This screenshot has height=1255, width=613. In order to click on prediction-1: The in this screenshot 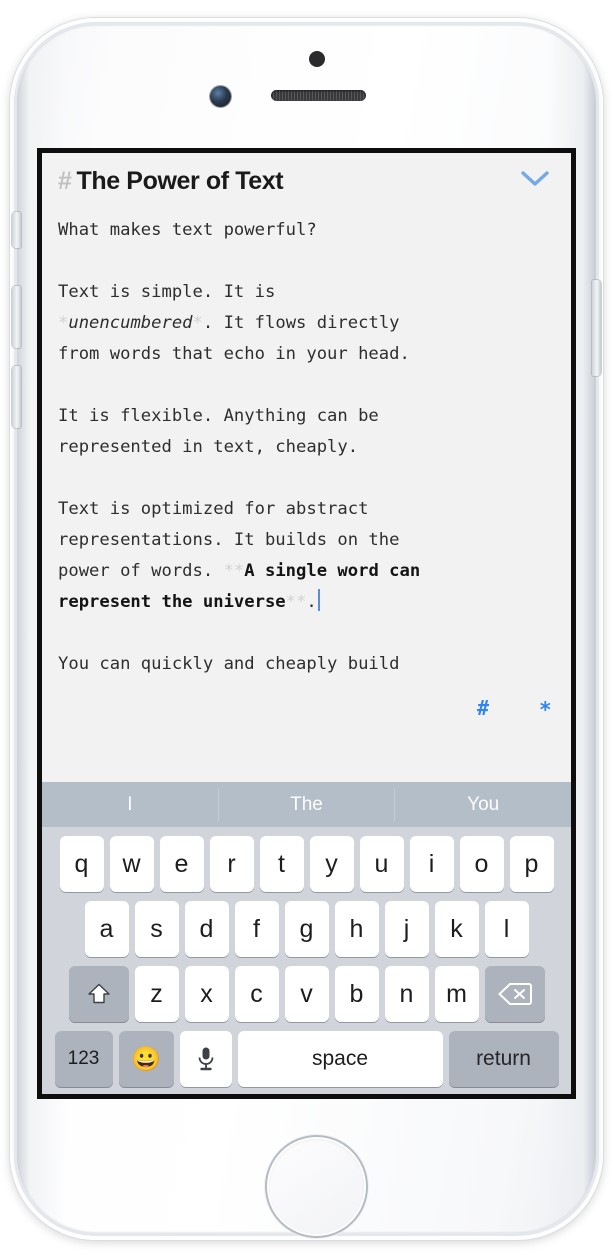, I will do `click(307, 805)`.